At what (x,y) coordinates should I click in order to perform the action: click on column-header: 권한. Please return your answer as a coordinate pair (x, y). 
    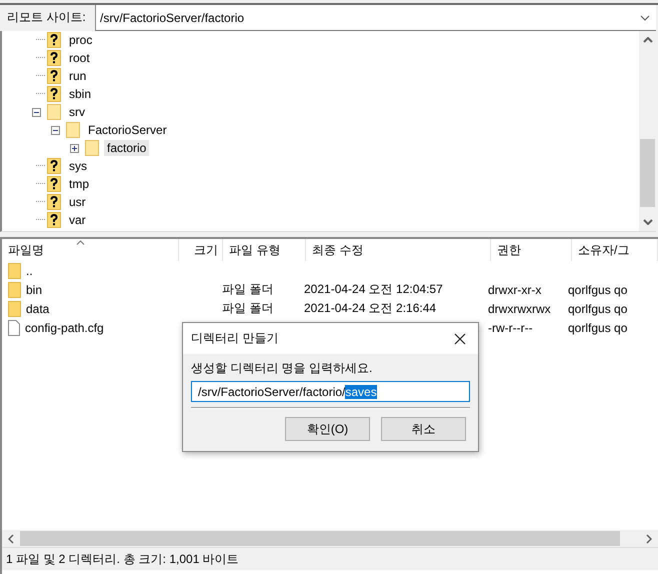
    Looking at the image, I should click on (531, 250).